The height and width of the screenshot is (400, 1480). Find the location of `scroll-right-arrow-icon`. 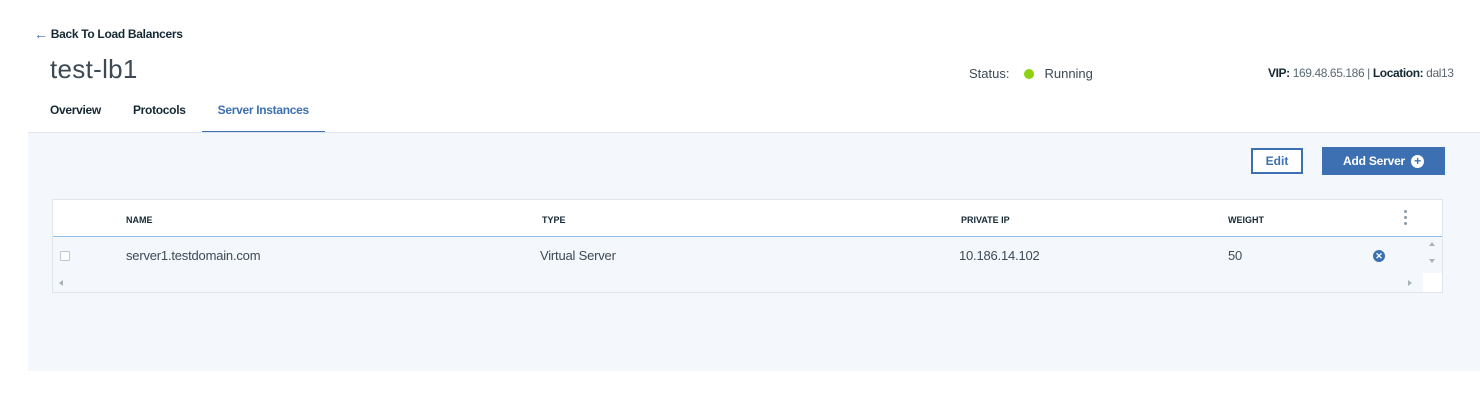

scroll-right-arrow-icon is located at coordinates (1410, 283).